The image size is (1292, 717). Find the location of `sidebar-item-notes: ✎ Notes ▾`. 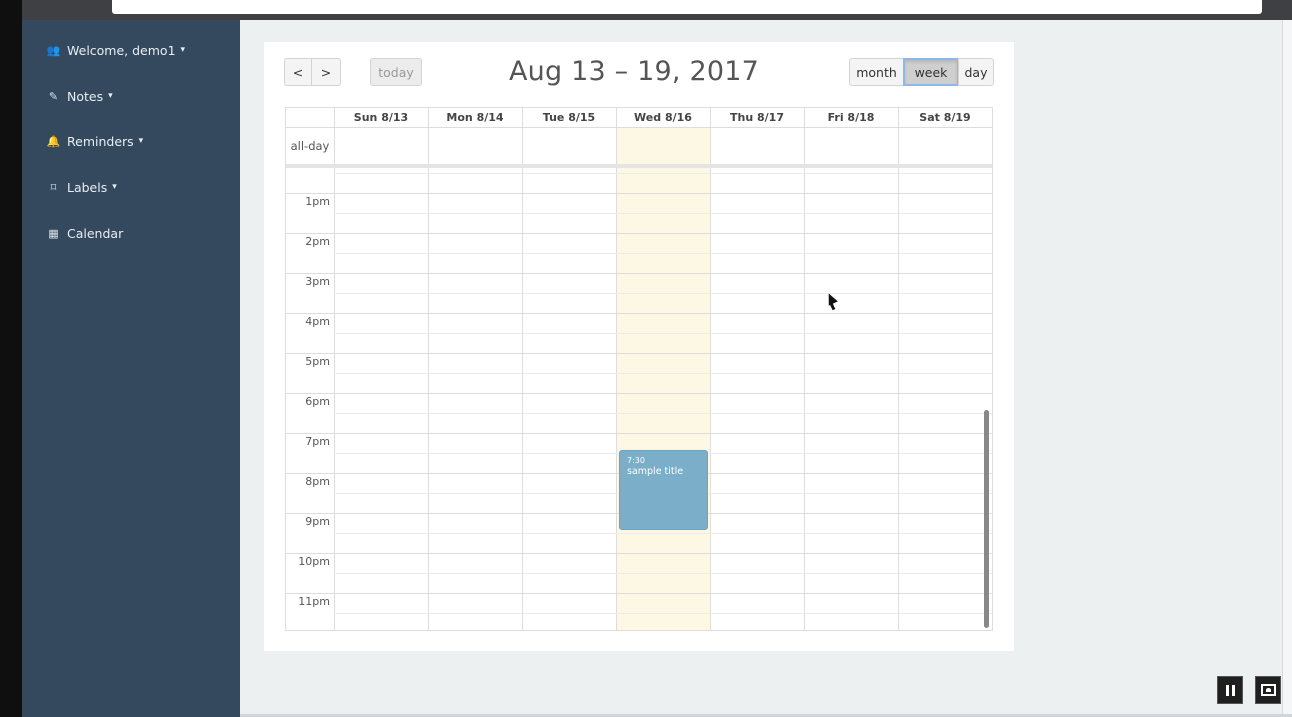

sidebar-item-notes: ✎ Notes ▾ is located at coordinates (79, 96).